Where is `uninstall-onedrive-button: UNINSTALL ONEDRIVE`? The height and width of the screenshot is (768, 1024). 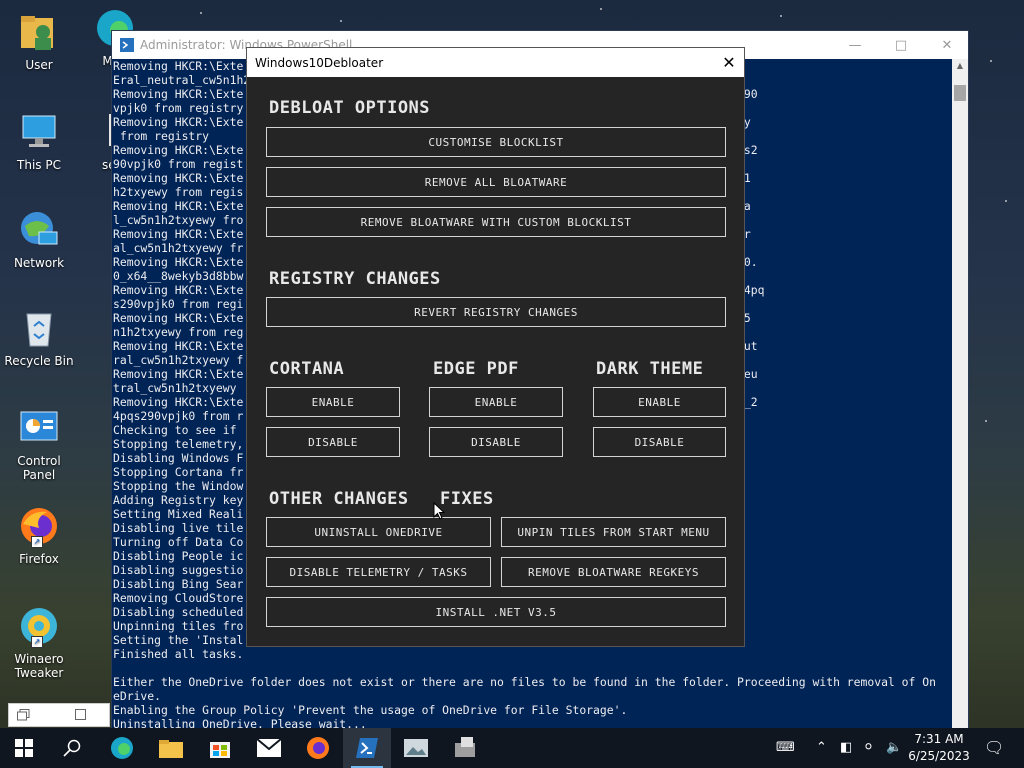
uninstall-onedrive-button: UNINSTALL ONEDRIVE is located at coordinates (378, 532).